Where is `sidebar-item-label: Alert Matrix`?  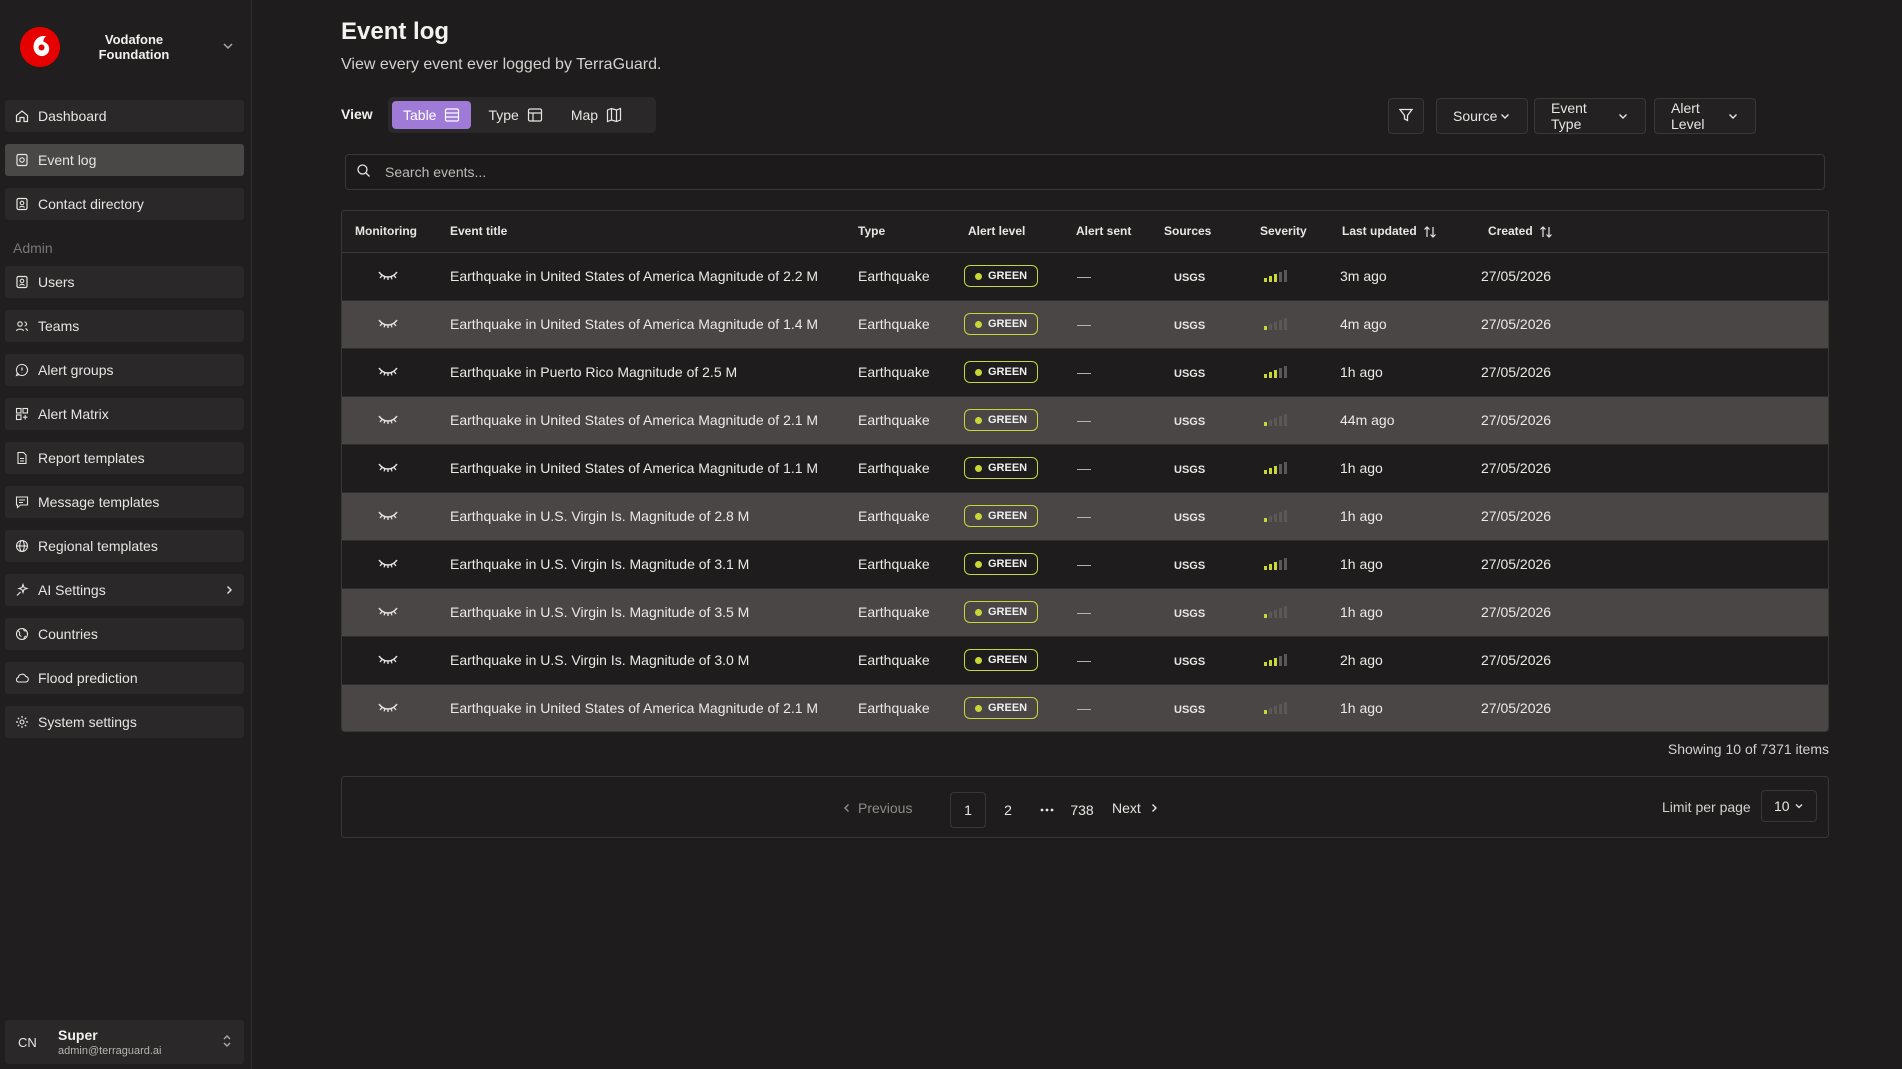 sidebar-item-label: Alert Matrix is located at coordinates (73, 414).